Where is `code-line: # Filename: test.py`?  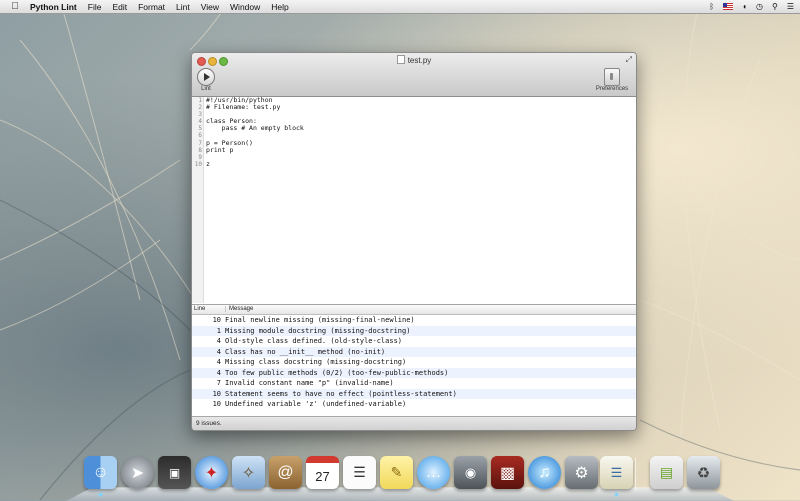
code-line: # Filename: test.py is located at coordinates (243, 107).